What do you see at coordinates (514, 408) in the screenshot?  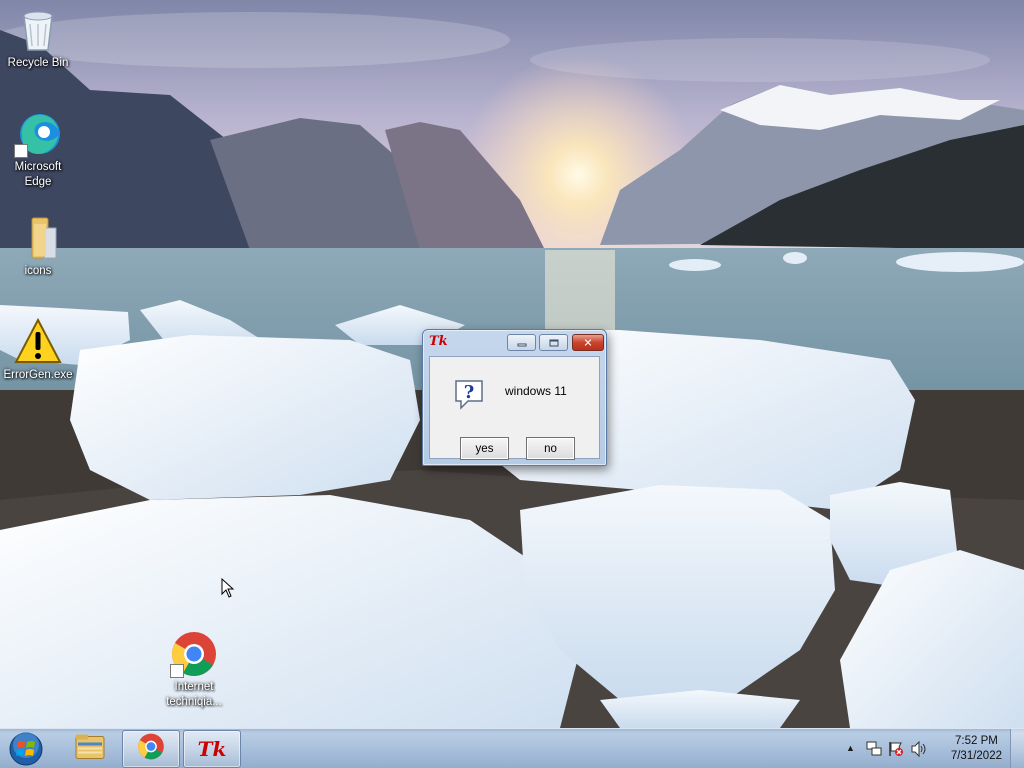 I see `dialog-content: ? windows 11 yes no` at bounding box center [514, 408].